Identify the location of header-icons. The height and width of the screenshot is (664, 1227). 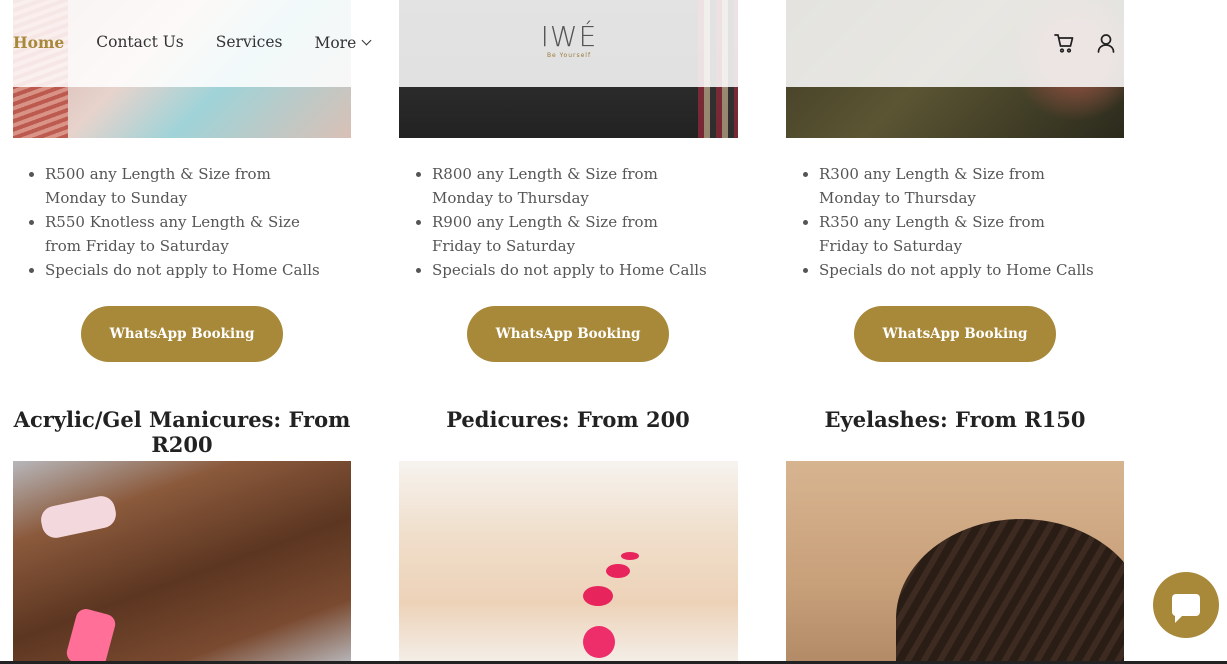
(1085, 43).